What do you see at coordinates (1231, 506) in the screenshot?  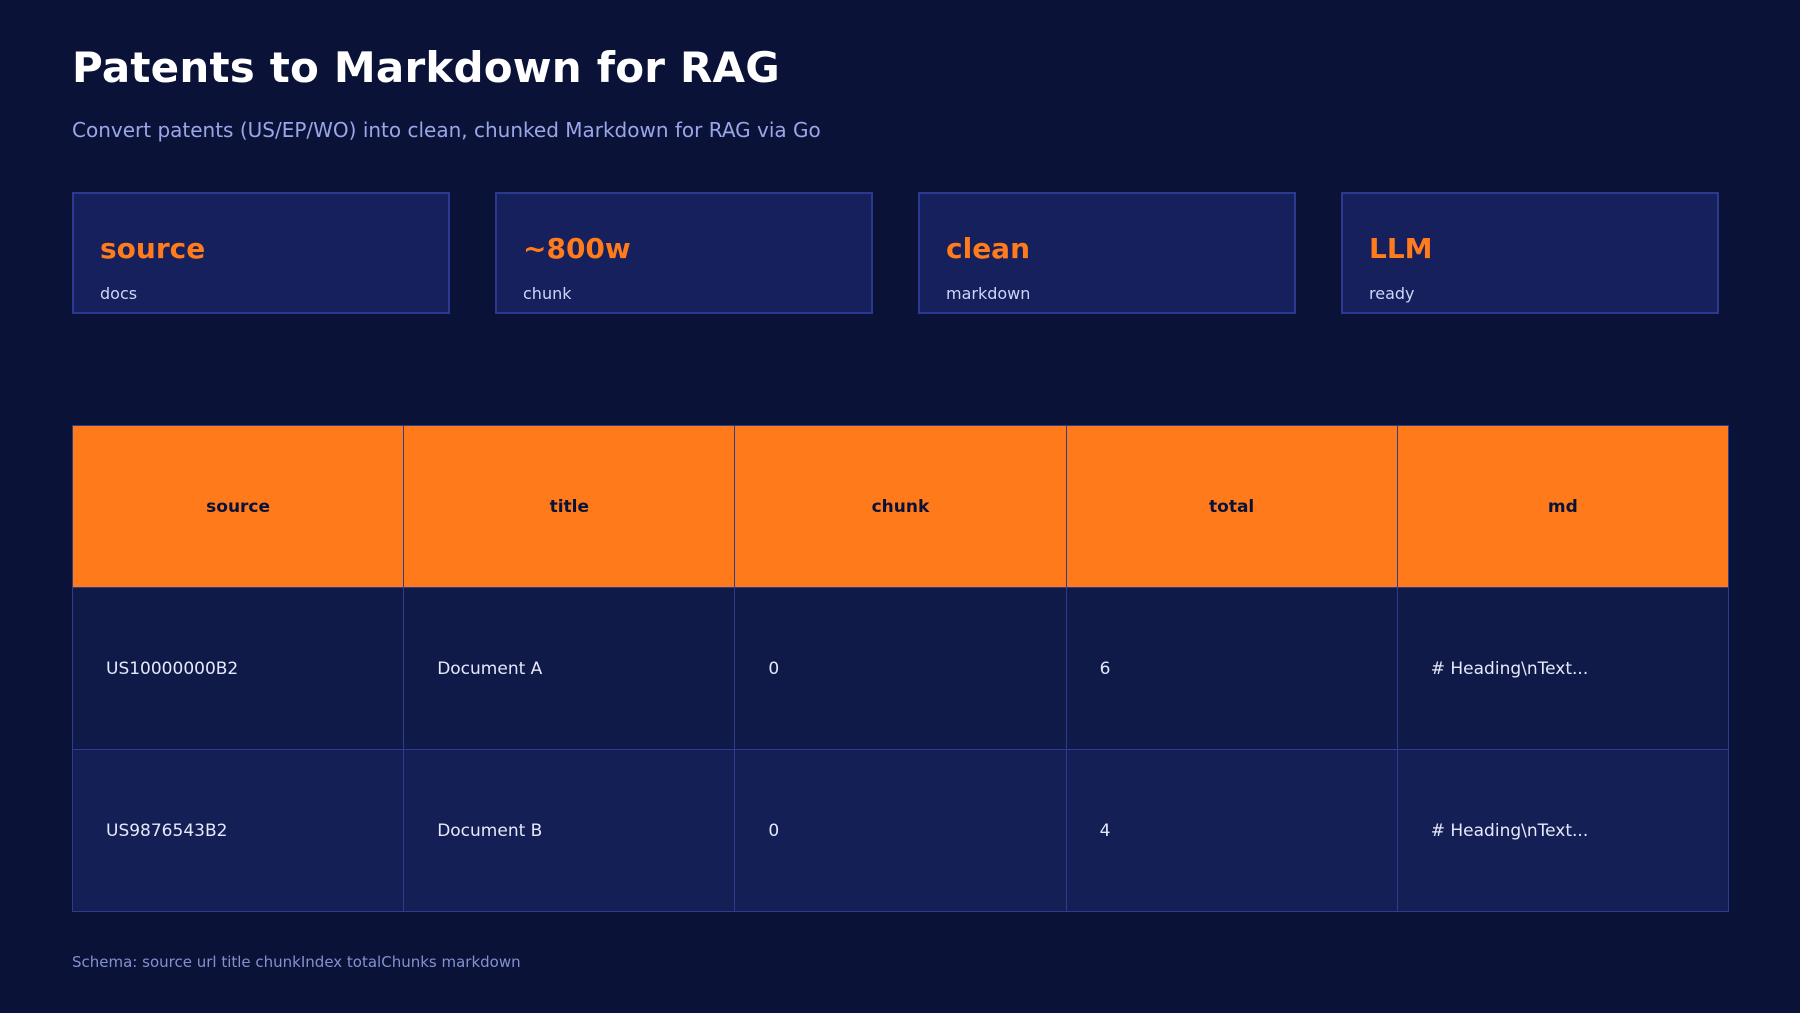 I see `column-header-total: total` at bounding box center [1231, 506].